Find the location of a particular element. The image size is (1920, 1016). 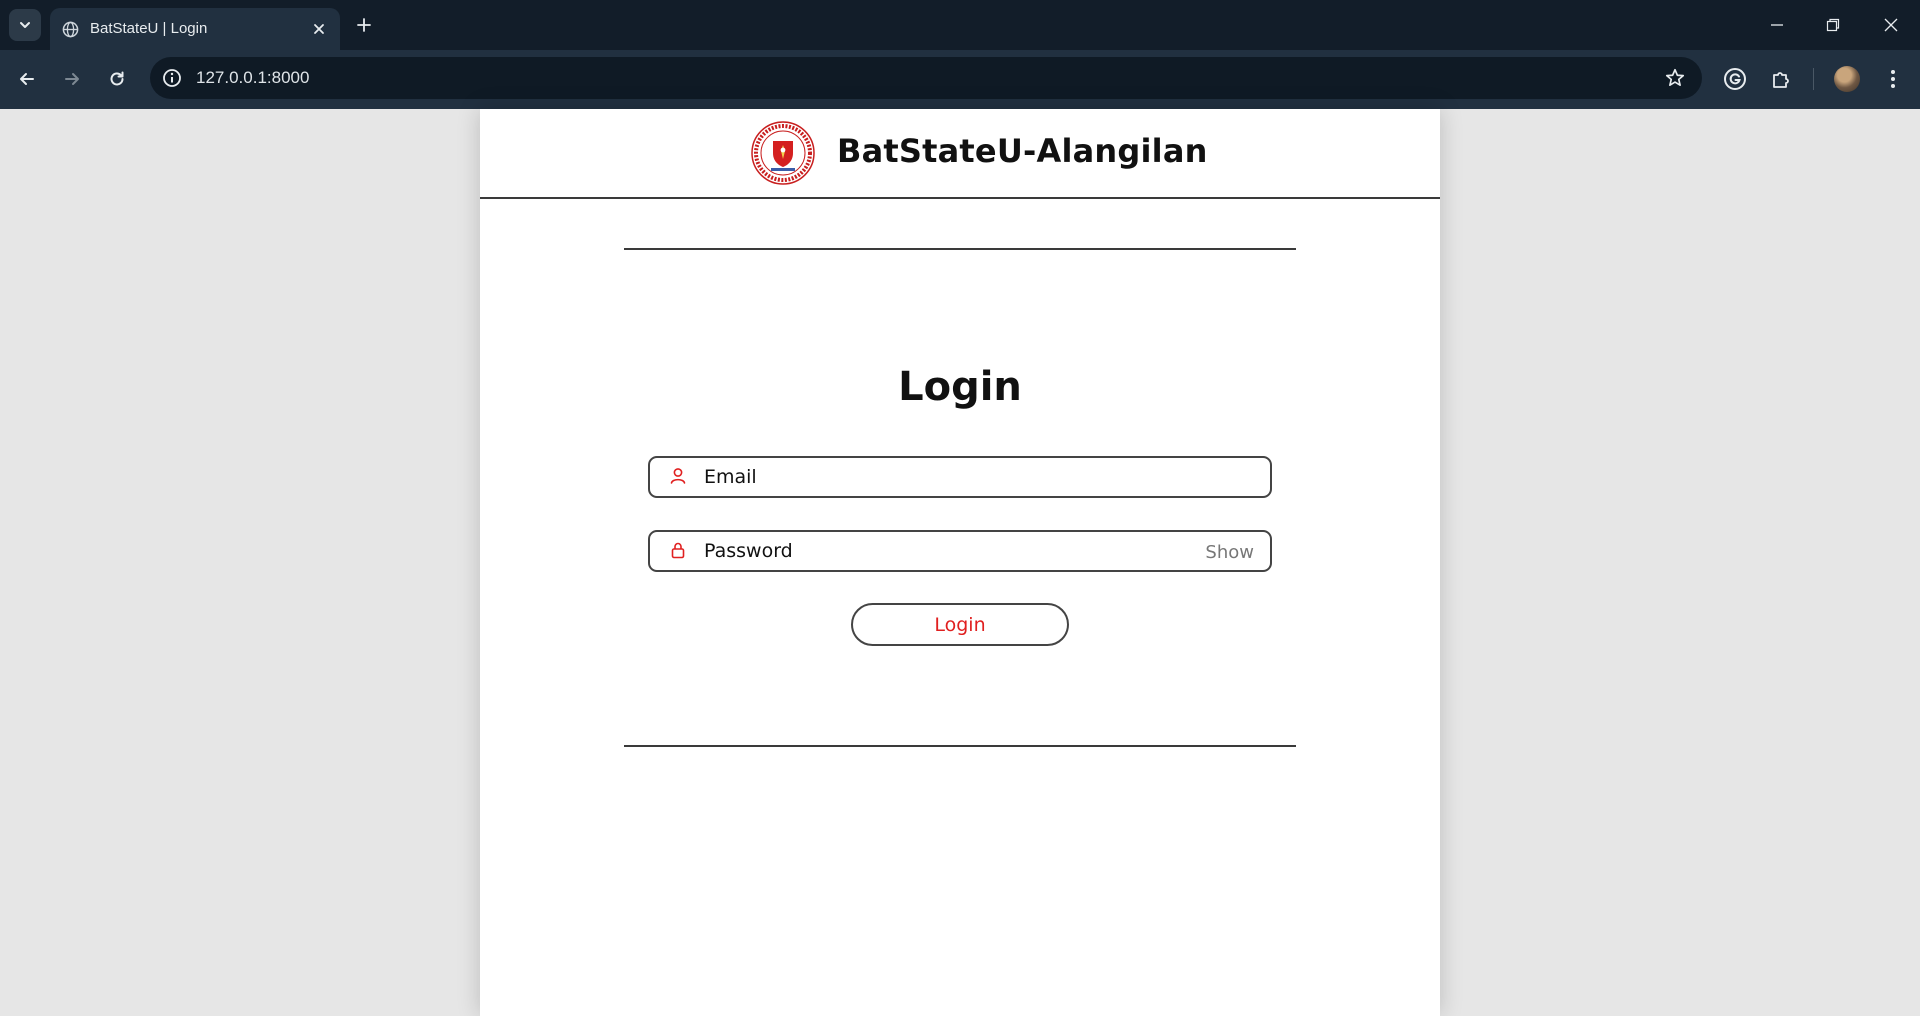

tab-search-button is located at coordinates (25, 25).